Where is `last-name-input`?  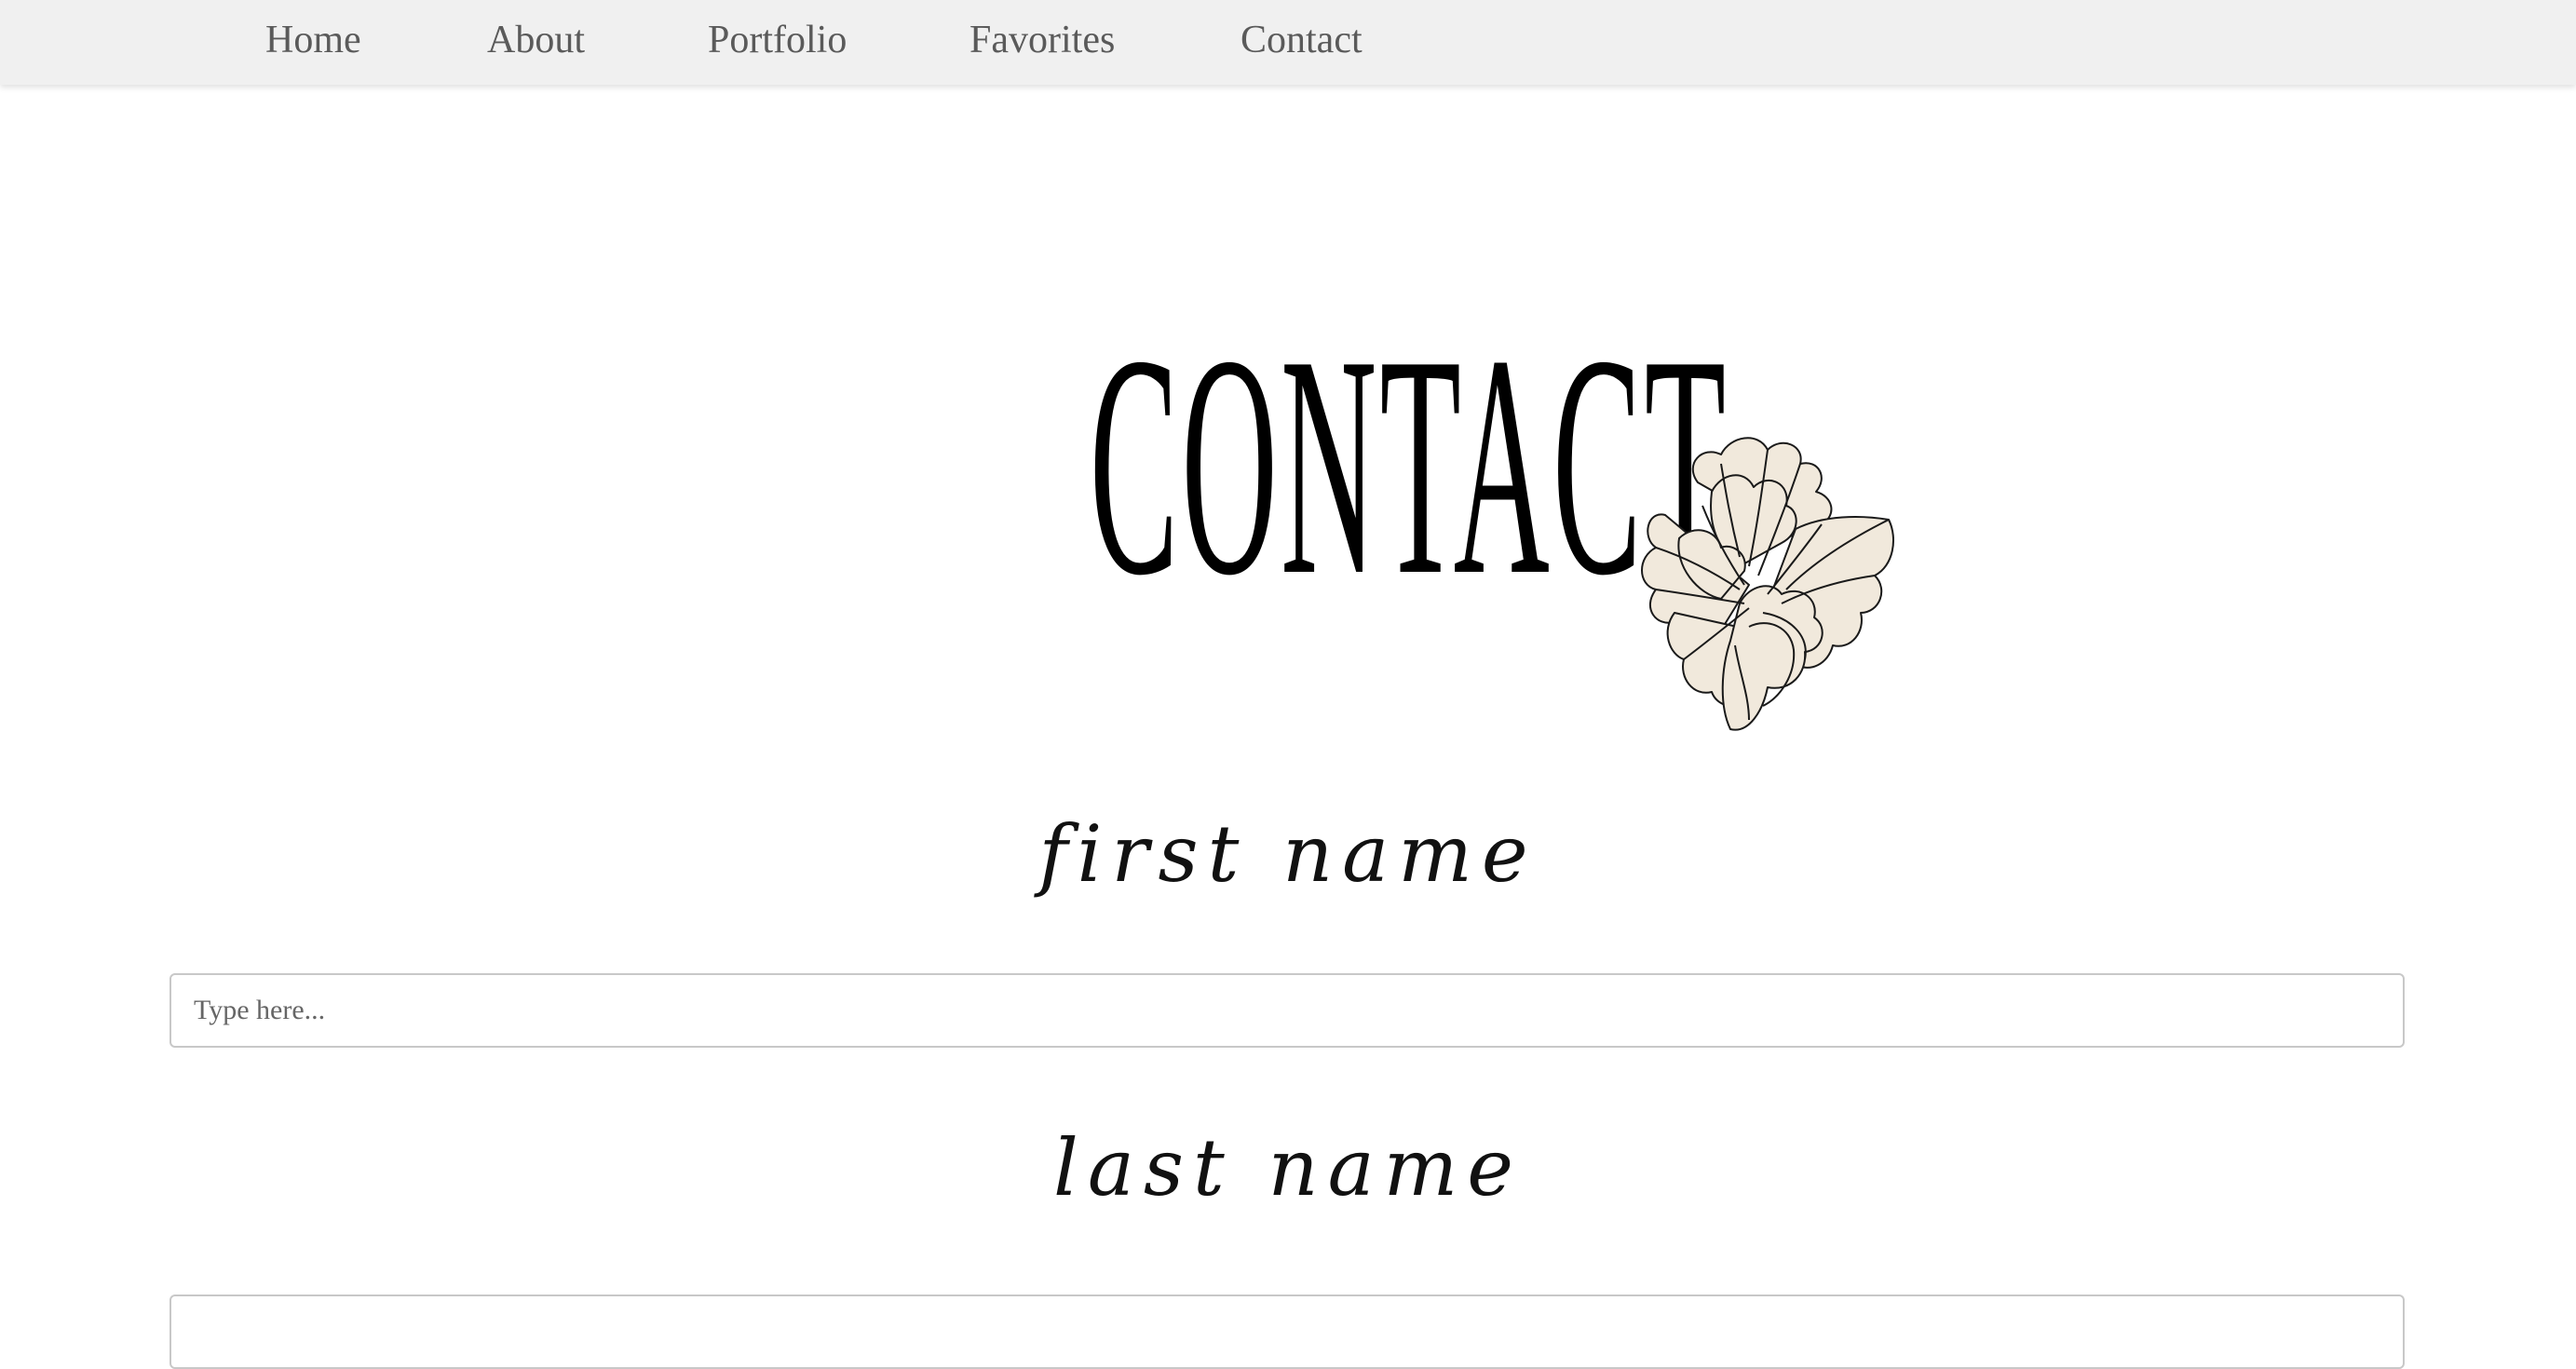 last-name-input is located at coordinates (1287, 1331).